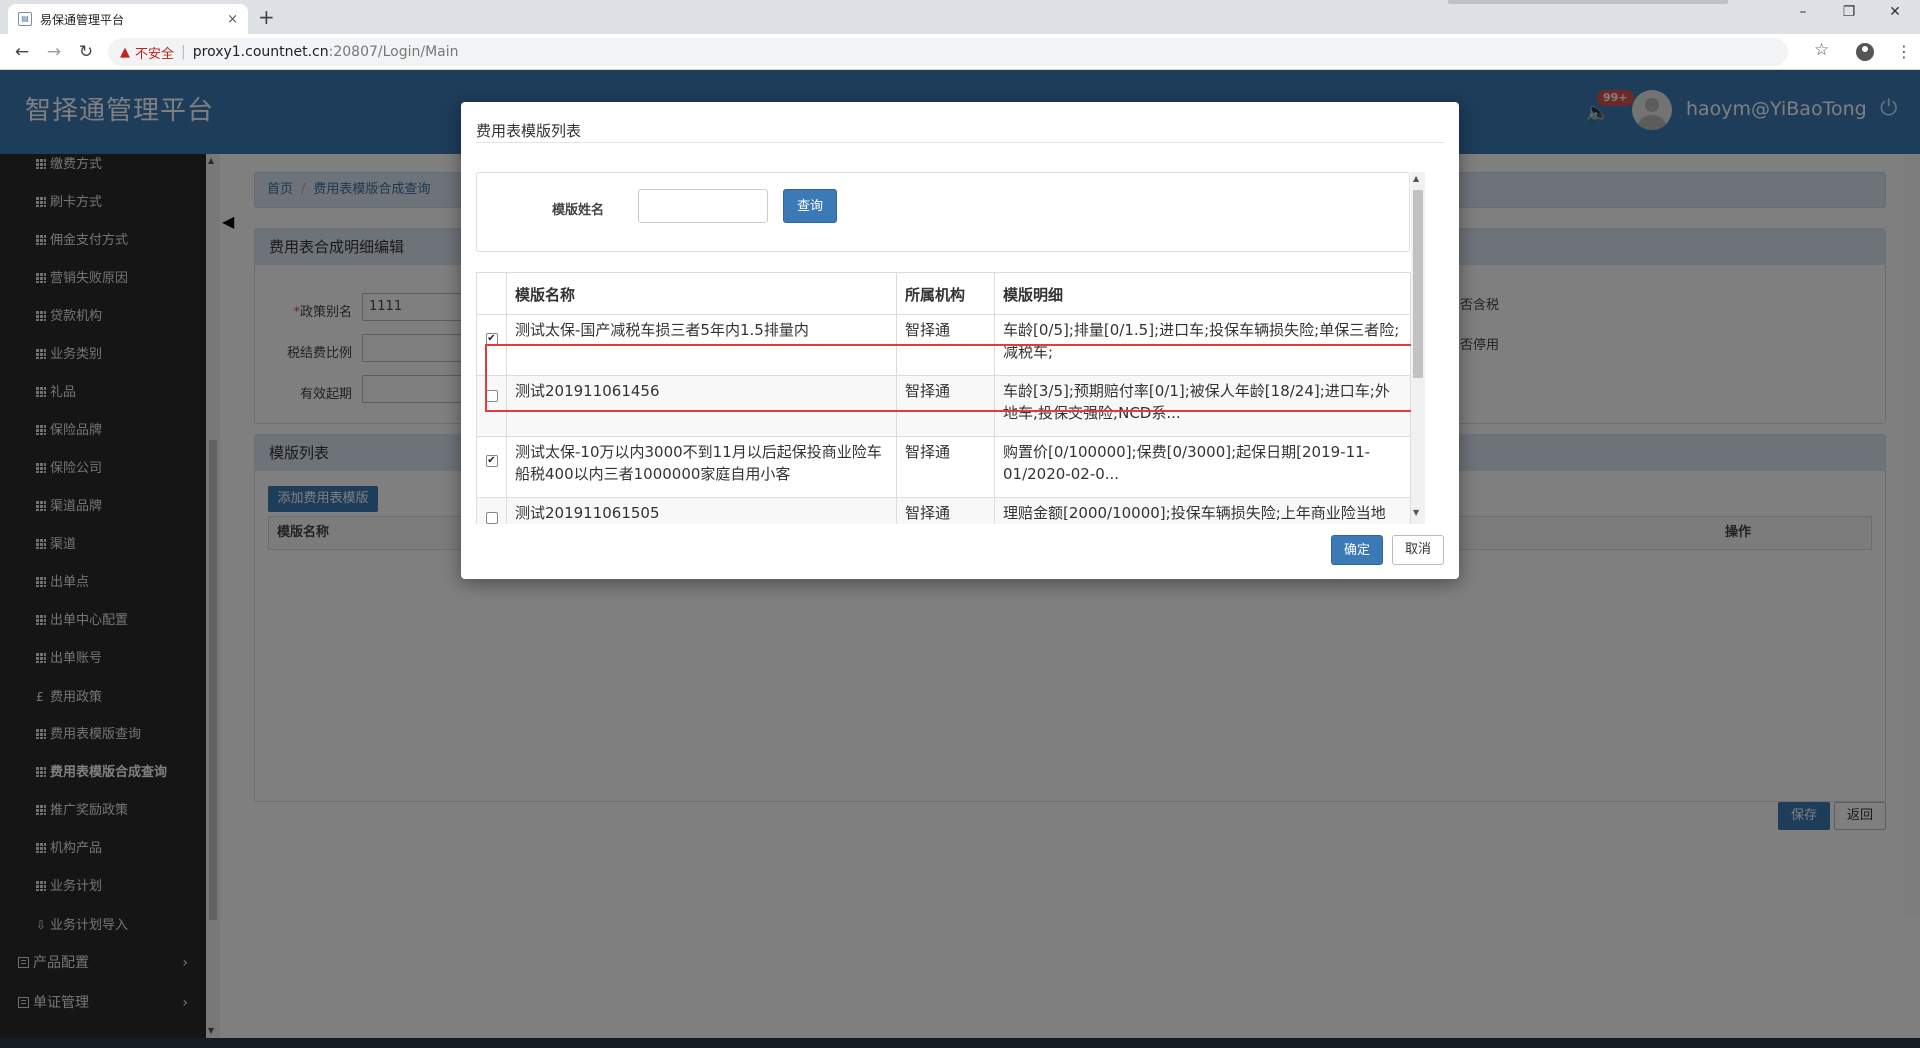  Describe the element at coordinates (943, 212) in the screenshot. I see `search-panel: 模版姓名 查询` at that location.